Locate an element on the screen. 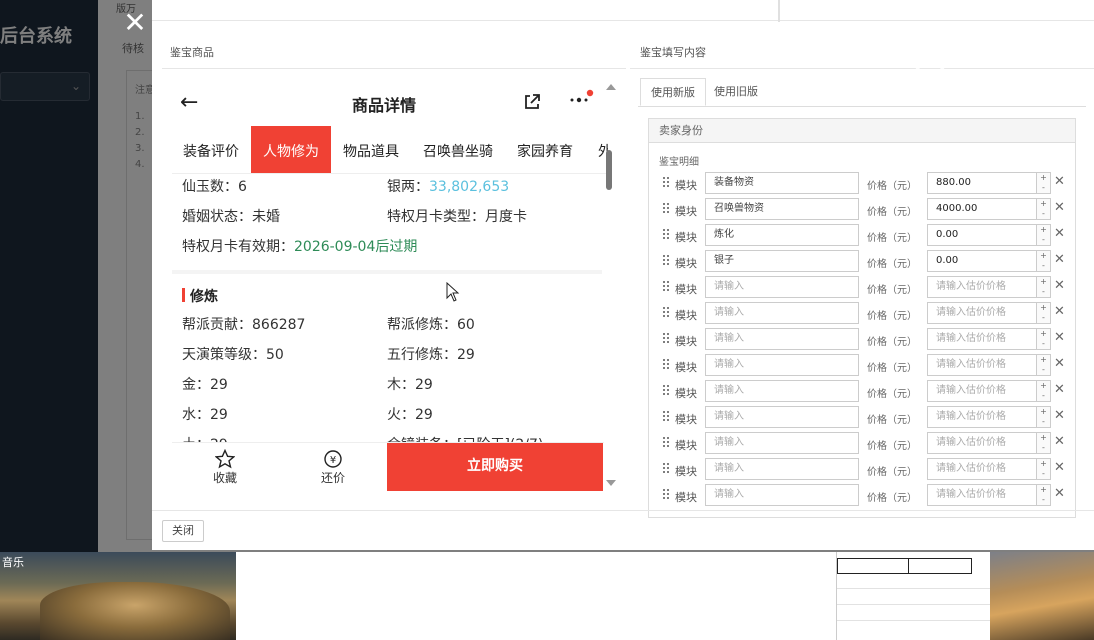 This screenshot has height=640, width=1094. right-panel-title: 鉴宝填写内容 is located at coordinates (673, 52).